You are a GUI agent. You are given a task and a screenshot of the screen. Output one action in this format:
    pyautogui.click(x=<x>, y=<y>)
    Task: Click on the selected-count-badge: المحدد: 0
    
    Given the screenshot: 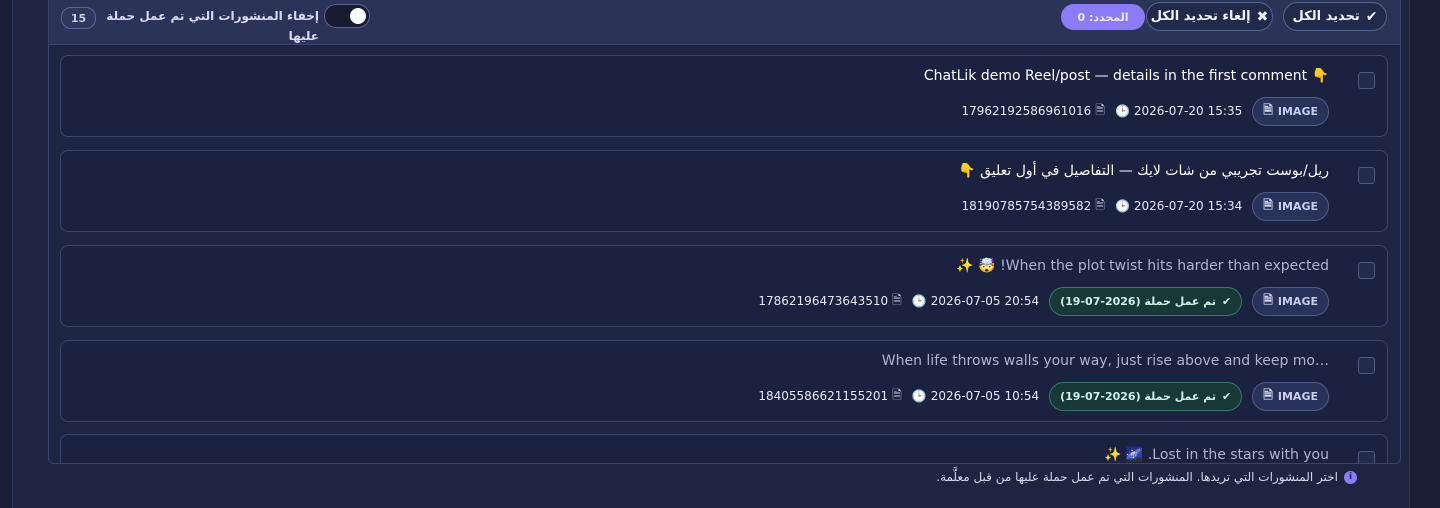 What is the action you would take?
    pyautogui.click(x=1103, y=17)
    